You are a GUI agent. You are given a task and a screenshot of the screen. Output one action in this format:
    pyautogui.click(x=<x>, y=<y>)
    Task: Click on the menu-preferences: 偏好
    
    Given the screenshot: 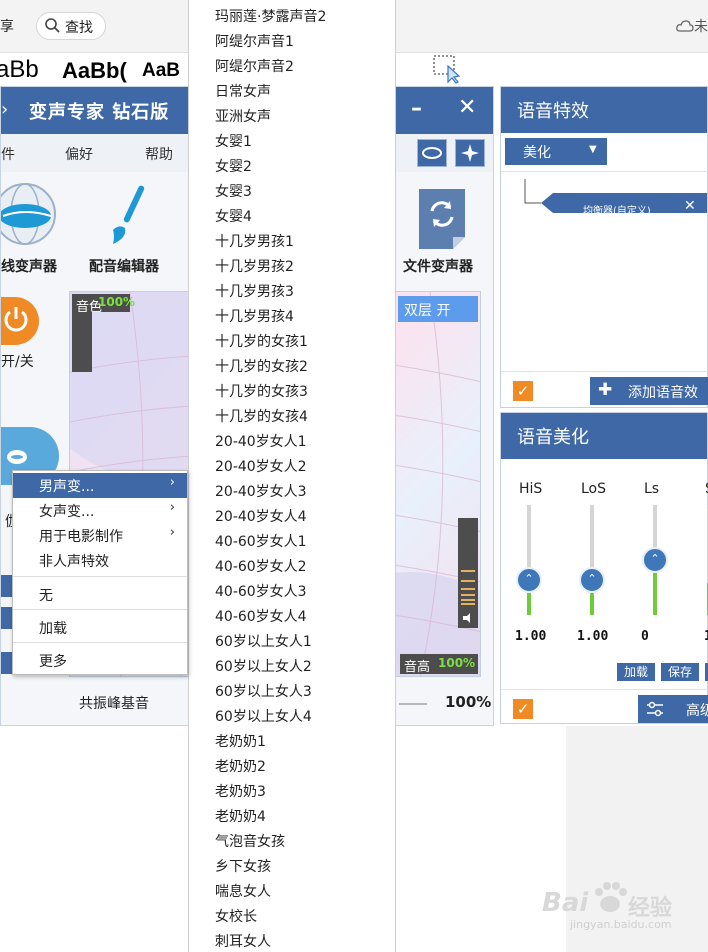 What is the action you would take?
    pyautogui.click(x=79, y=154)
    